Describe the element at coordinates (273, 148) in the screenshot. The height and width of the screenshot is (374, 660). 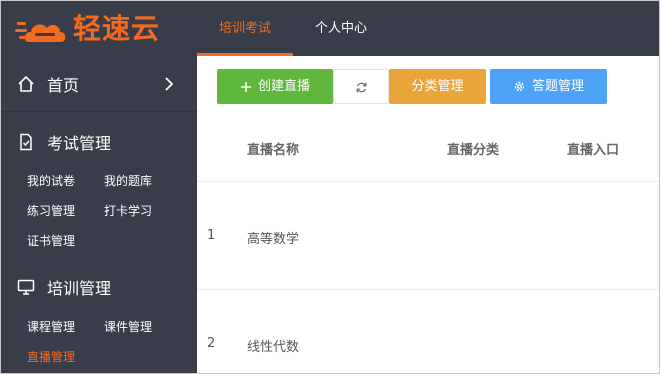
I see `column-header-name: 直播名称` at that location.